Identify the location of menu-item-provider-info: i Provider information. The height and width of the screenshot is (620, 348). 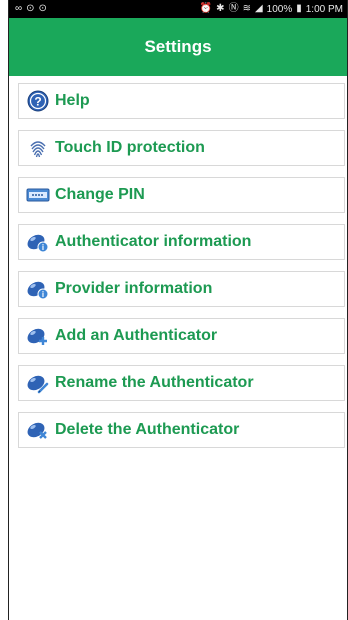
(181, 289).